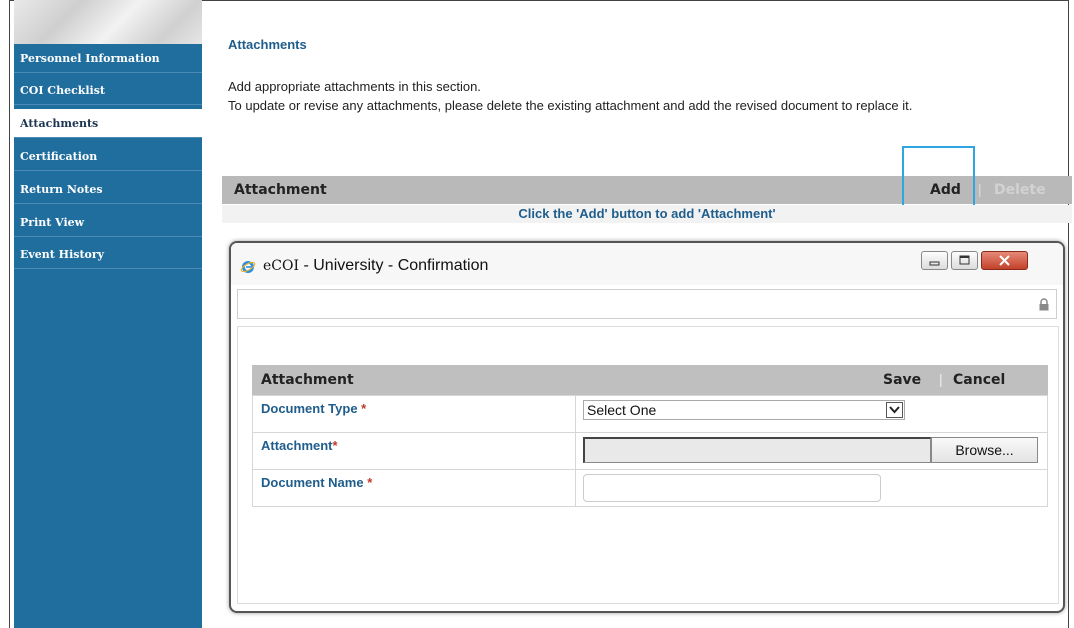 The width and height of the screenshot is (1074, 628). I want to click on chevron-down-icon, so click(894, 410).